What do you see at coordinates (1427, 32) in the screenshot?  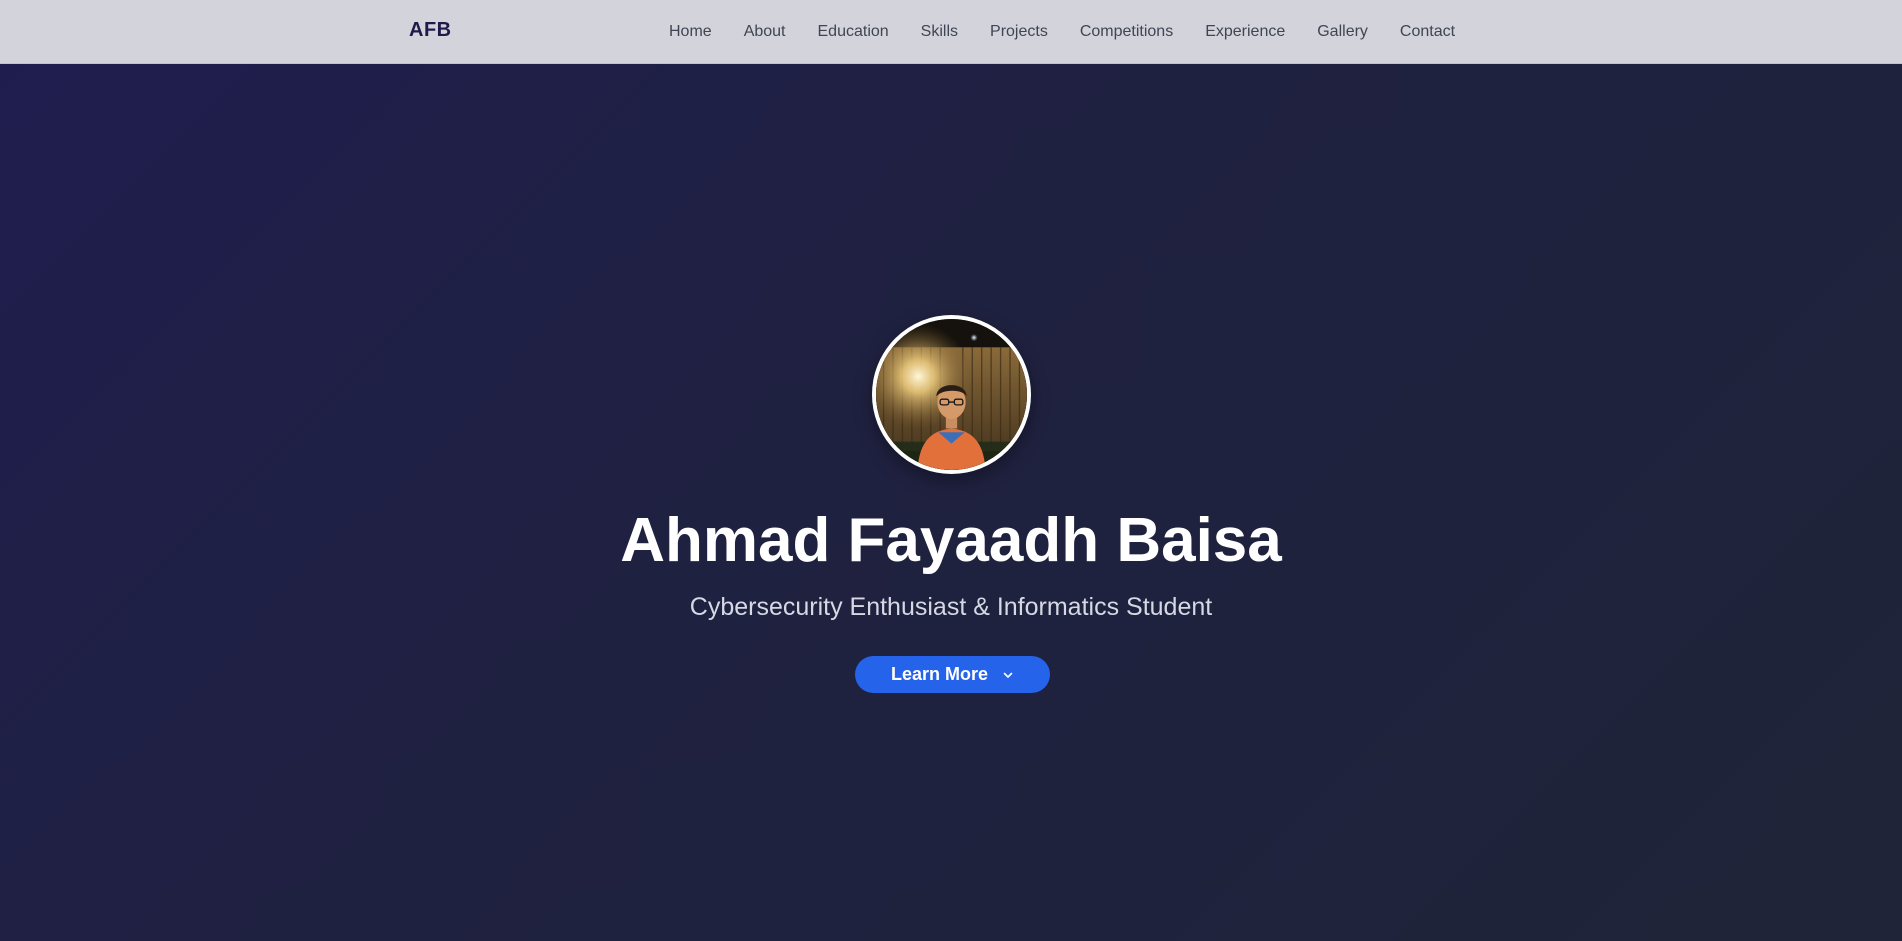 I see `nav-link-contact: Contact` at bounding box center [1427, 32].